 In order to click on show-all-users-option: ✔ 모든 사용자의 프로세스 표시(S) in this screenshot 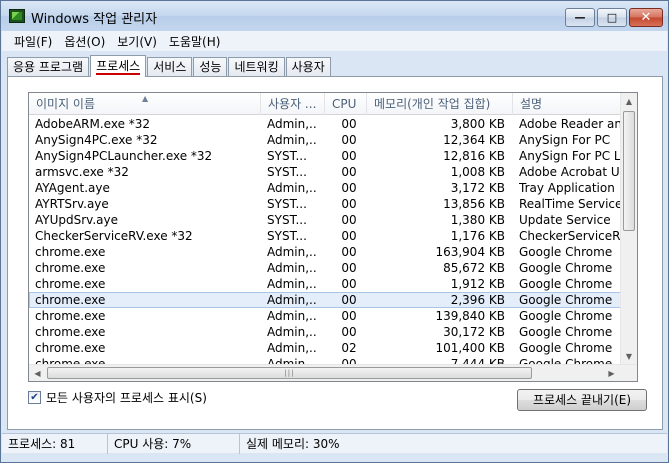, I will do `click(117, 397)`.